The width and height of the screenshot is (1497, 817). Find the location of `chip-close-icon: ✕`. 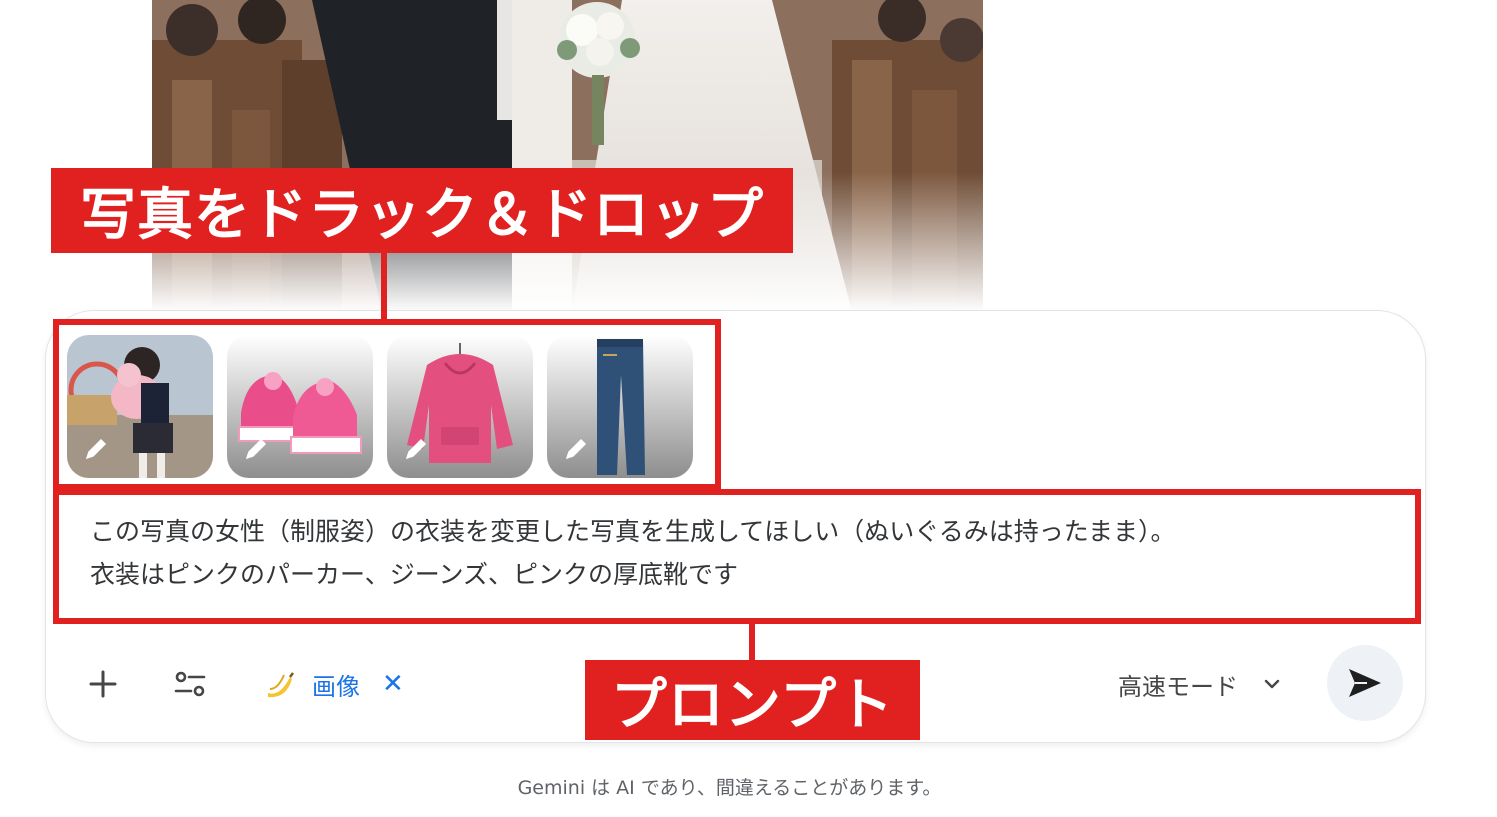

chip-close-icon: ✕ is located at coordinates (393, 684).